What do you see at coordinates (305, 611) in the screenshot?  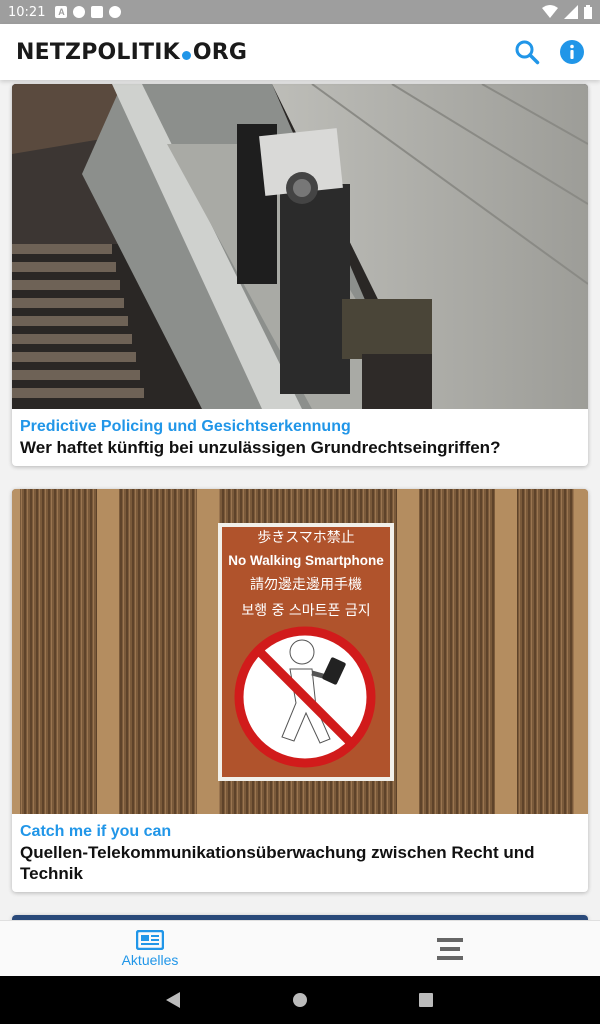 I see `sign-text-korean: 보행 중 스마트폰 금지` at bounding box center [305, 611].